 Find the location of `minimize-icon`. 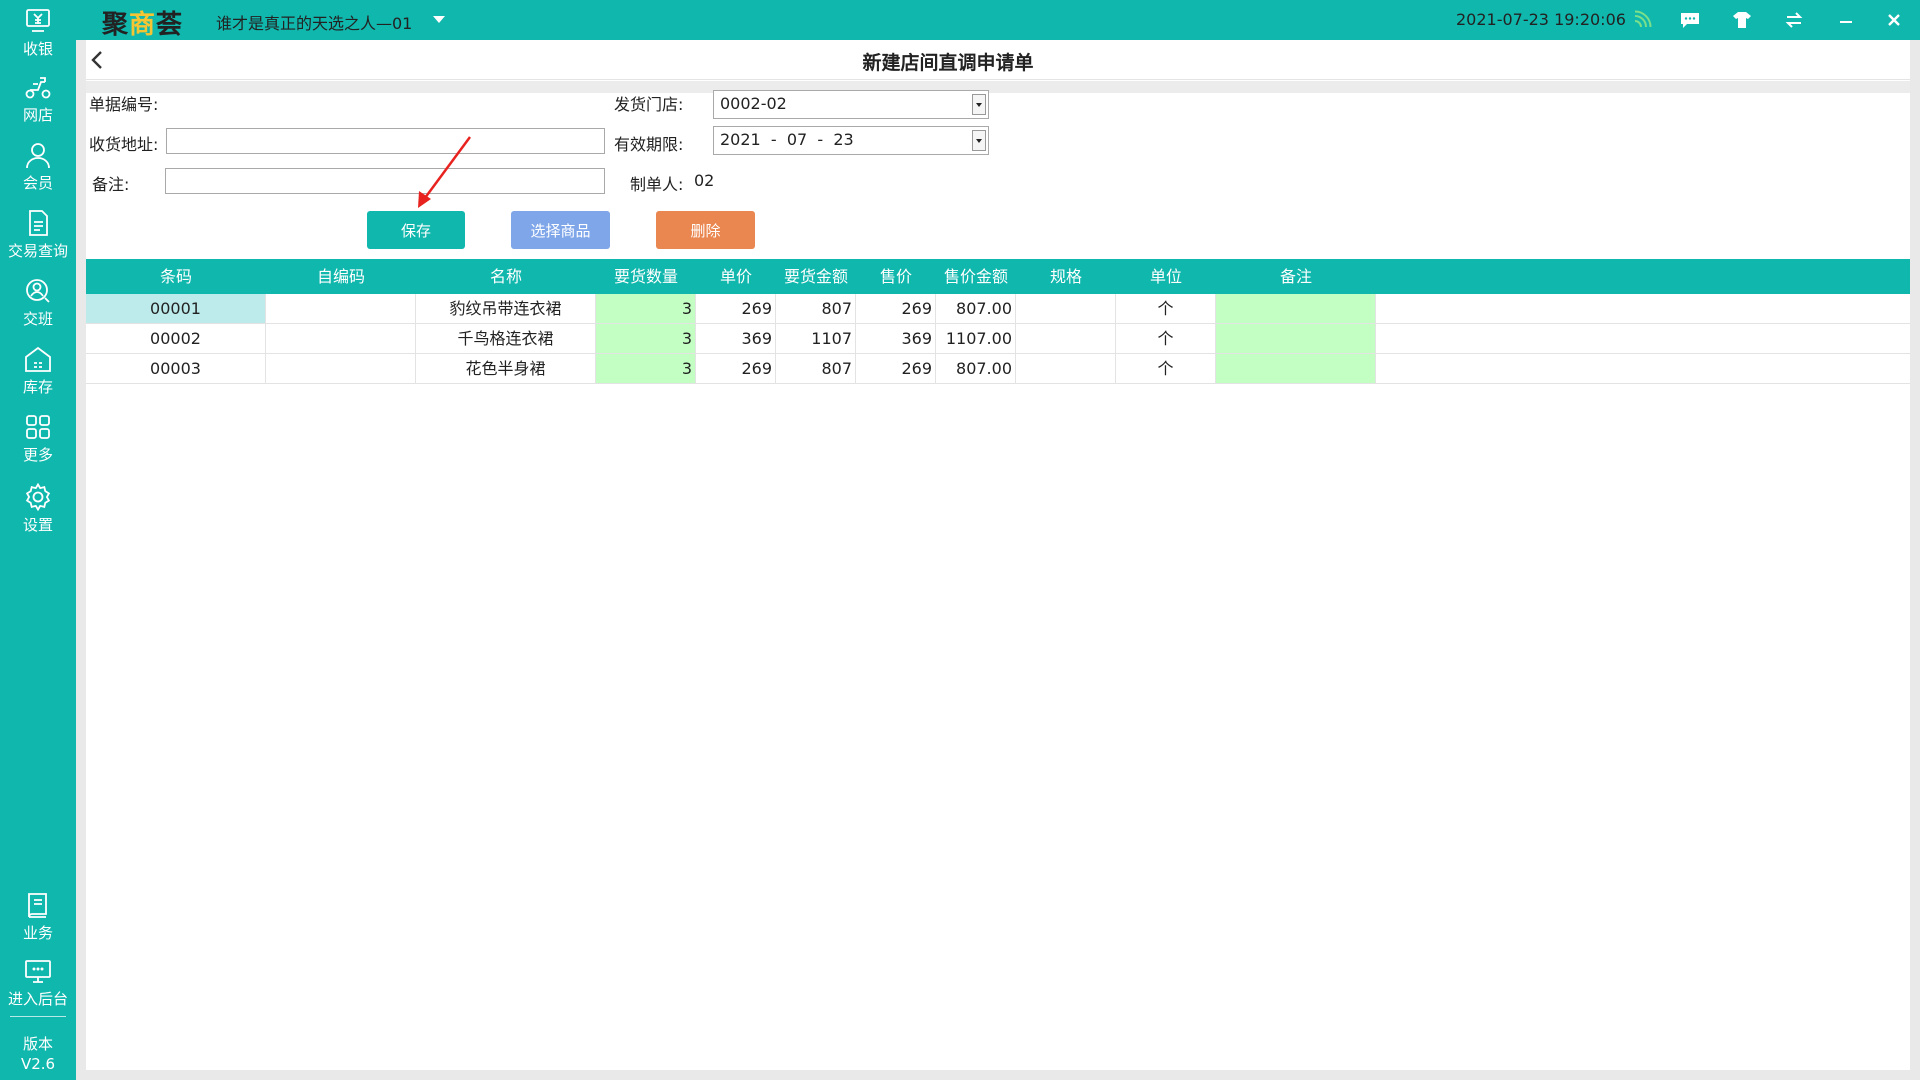

minimize-icon is located at coordinates (1846, 20).